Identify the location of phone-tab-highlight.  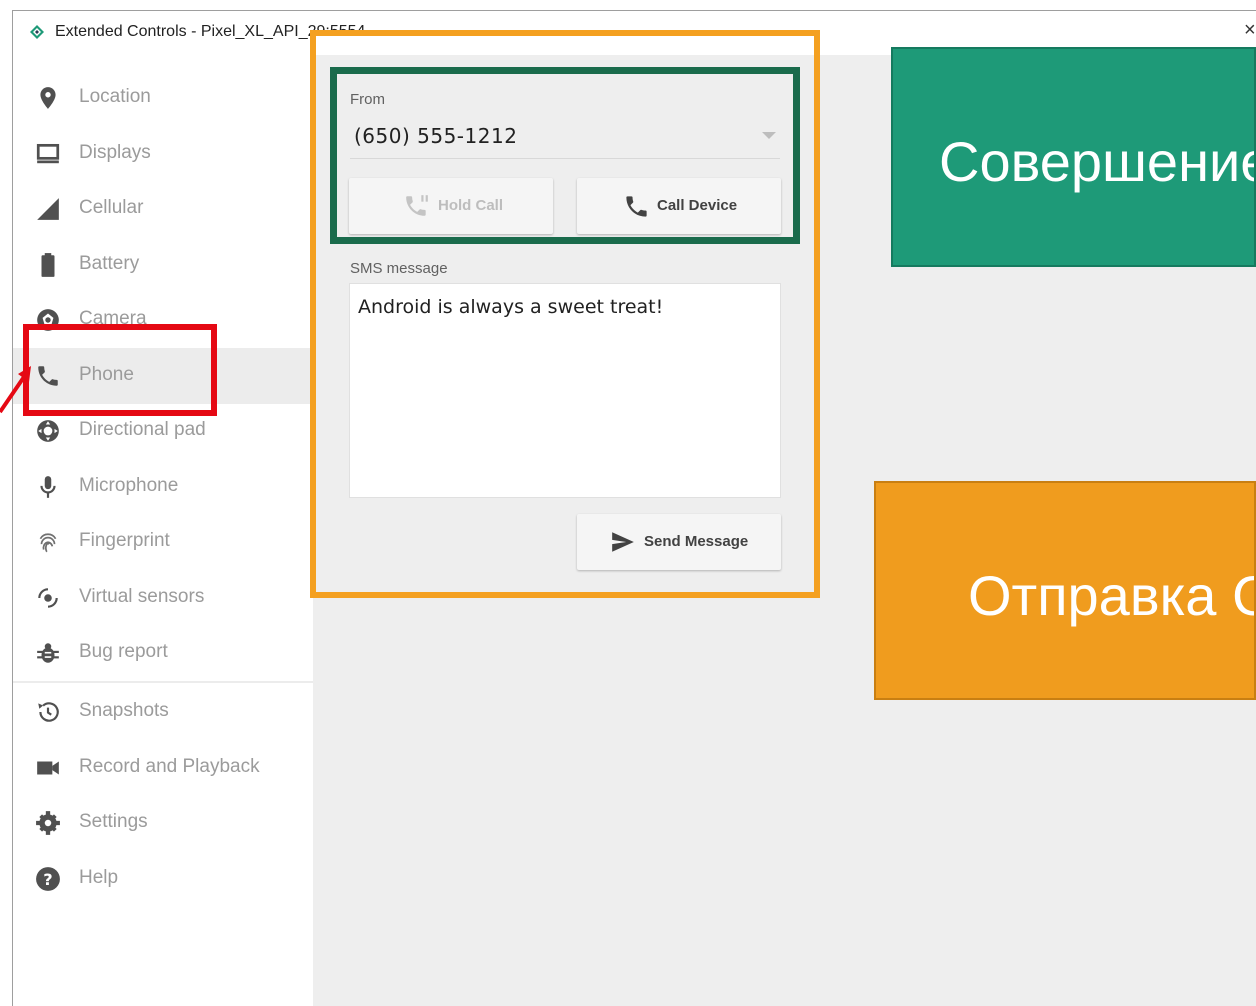
(120, 370).